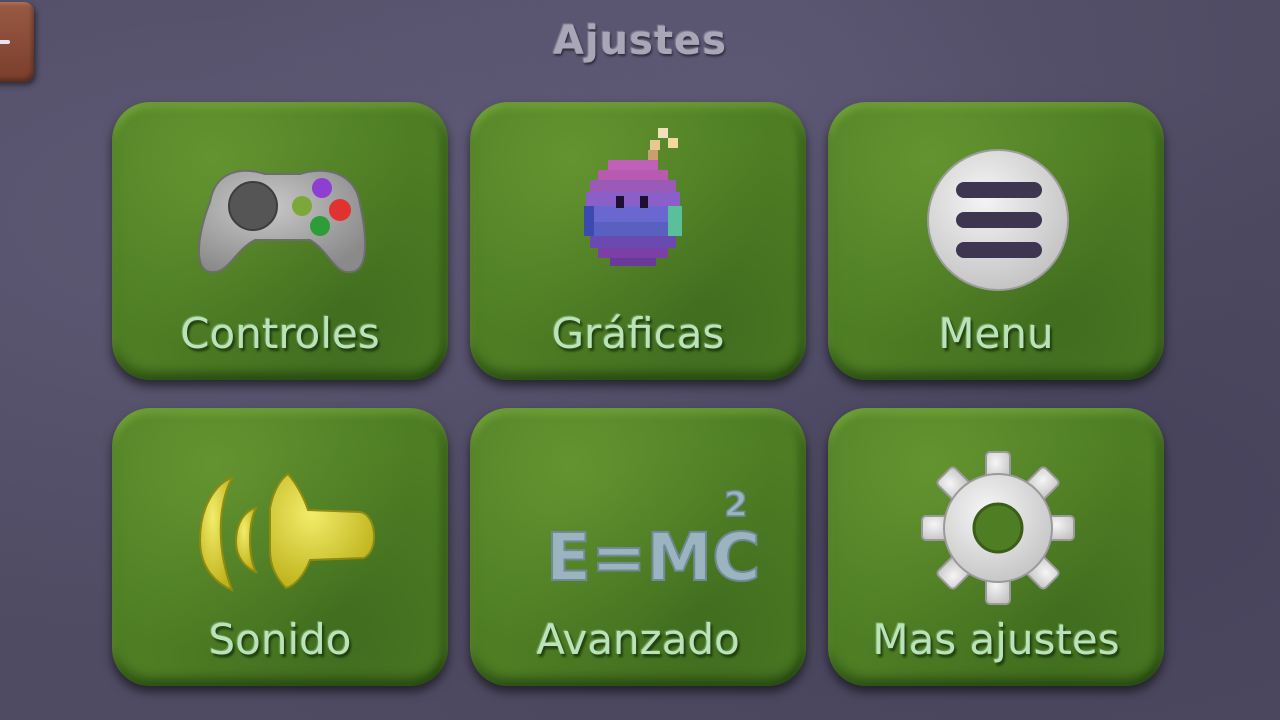  Describe the element at coordinates (280, 212) in the screenshot. I see `gamepad-icon` at that location.